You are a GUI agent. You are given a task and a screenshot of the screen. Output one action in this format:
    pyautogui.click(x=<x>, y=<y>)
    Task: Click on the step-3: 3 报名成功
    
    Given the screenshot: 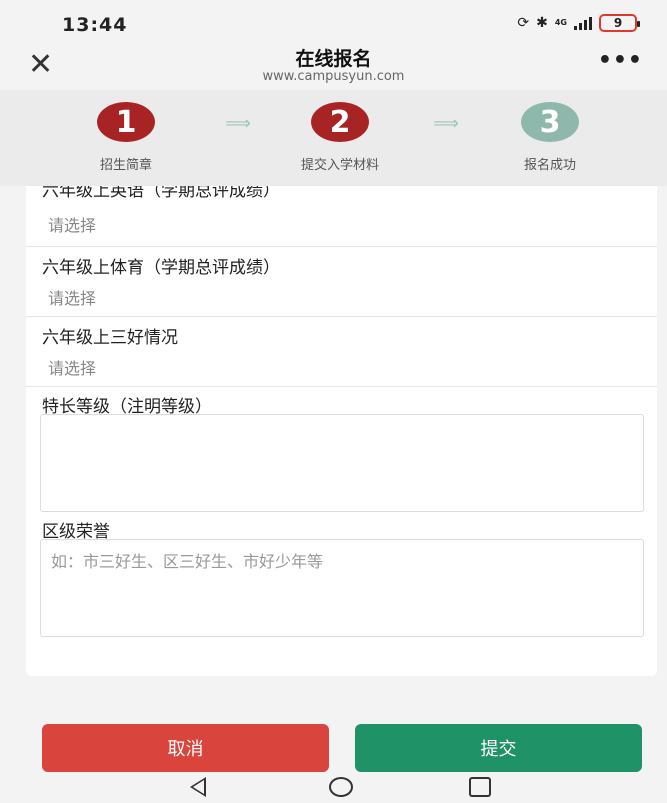 What is the action you would take?
    pyautogui.click(x=550, y=137)
    